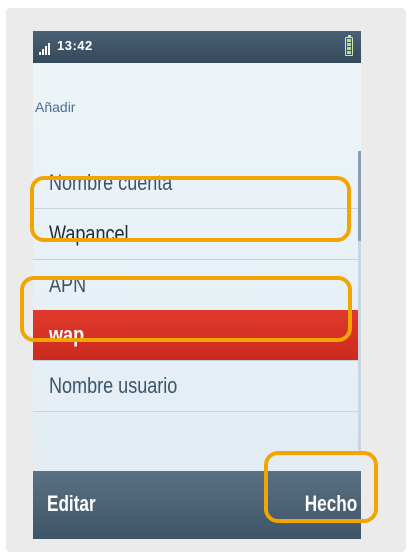 Image resolution: width=413 pixels, height=560 pixels. I want to click on account-name-field: Wapancel, so click(197, 234).